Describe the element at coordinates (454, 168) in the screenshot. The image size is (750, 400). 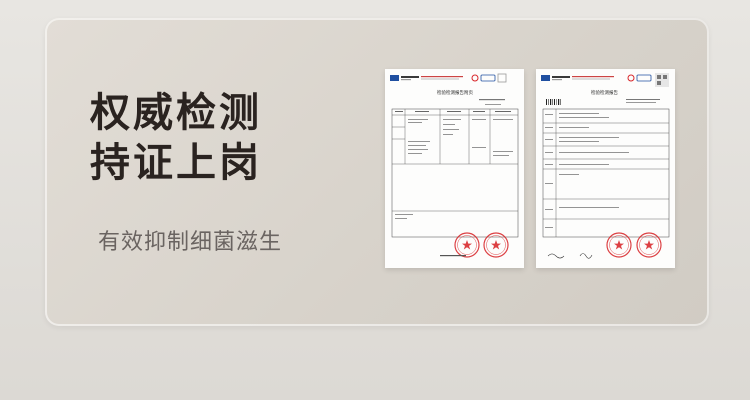
I see `test-report-appendix-image: 检验检测报告附页` at that location.